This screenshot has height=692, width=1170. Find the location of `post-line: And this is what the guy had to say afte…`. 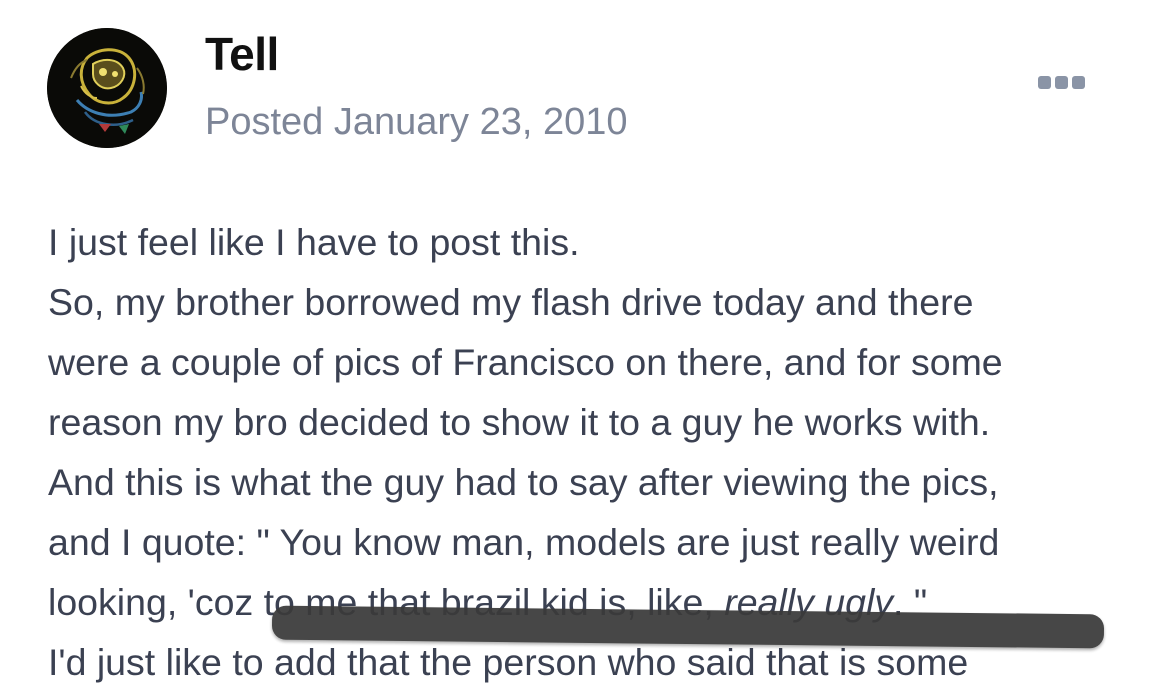

post-line: And this is what the guy had to say afte… is located at coordinates (523, 482).